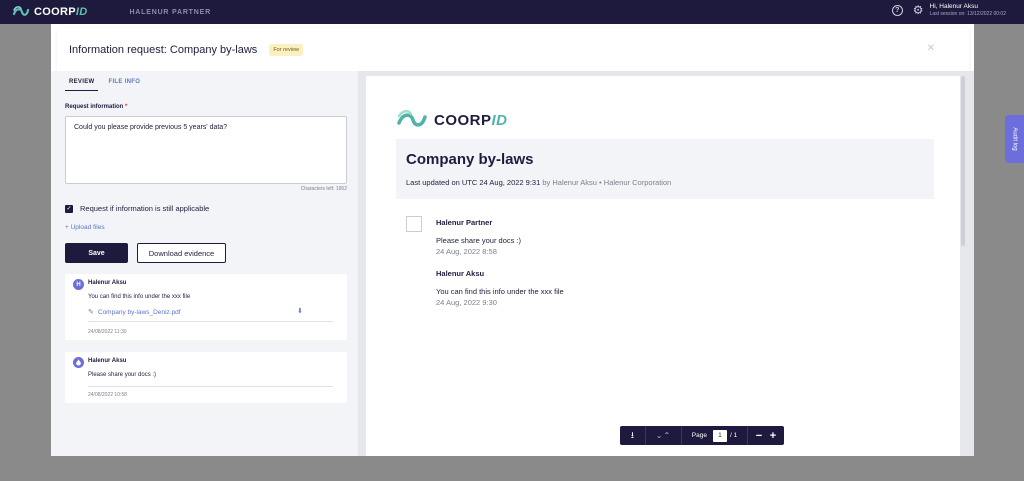  I want to click on save-button: Save, so click(96, 253).